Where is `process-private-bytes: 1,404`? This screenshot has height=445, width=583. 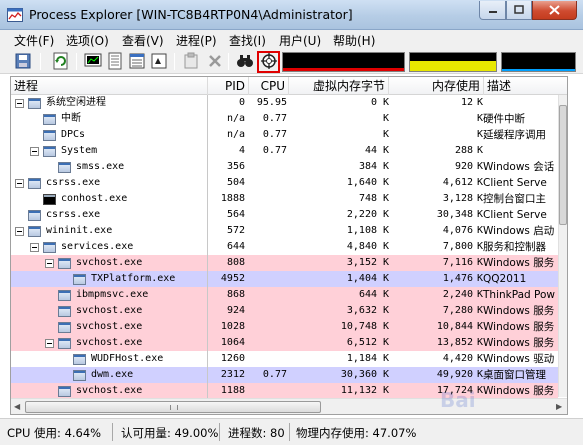
process-private-bytes: 1,404 is located at coordinates (361, 278).